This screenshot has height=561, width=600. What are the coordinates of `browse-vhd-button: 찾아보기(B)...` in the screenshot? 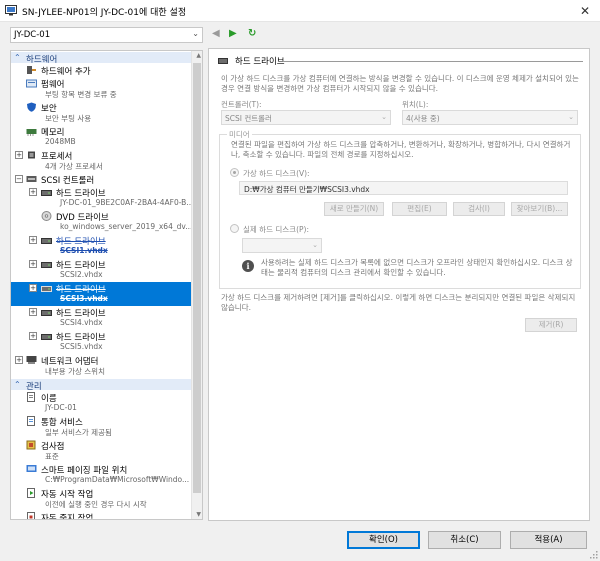 It's located at (539, 209).